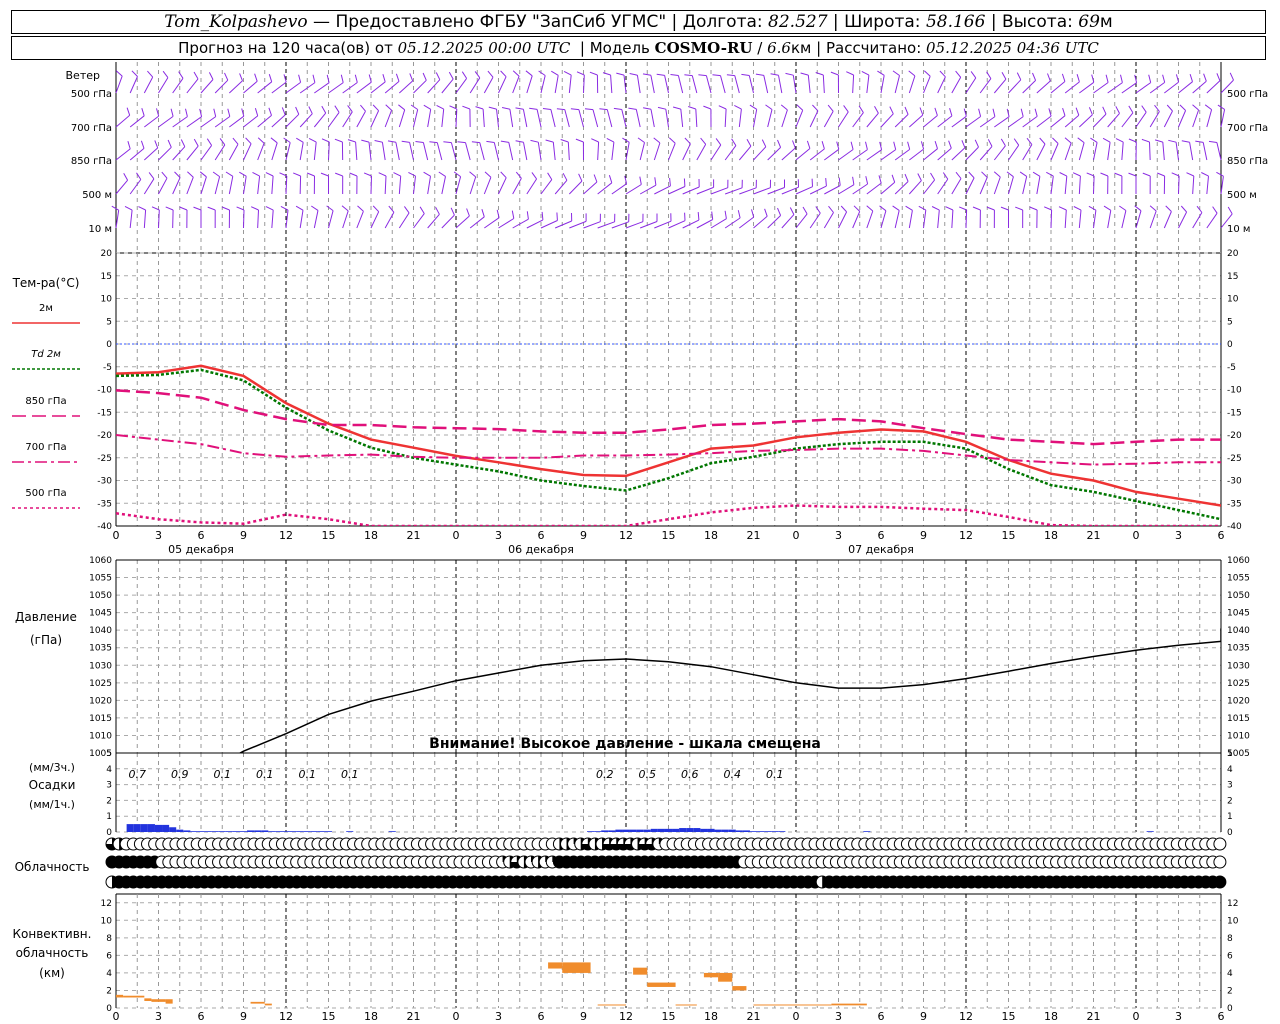 The height and width of the screenshot is (1024, 1280). What do you see at coordinates (52, 767) in the screenshot?
I see `precip-unit-3h: (мм/3ч.)` at bounding box center [52, 767].